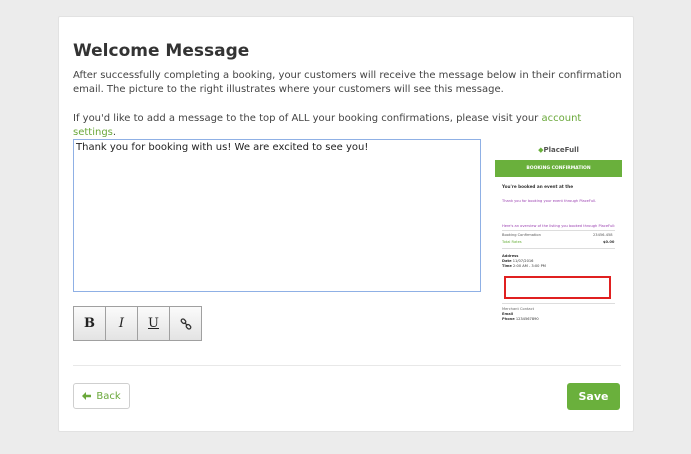 This screenshot has height=454, width=691. Describe the element at coordinates (114, 132) in the screenshot. I see `settings-hint-suffix: .` at that location.